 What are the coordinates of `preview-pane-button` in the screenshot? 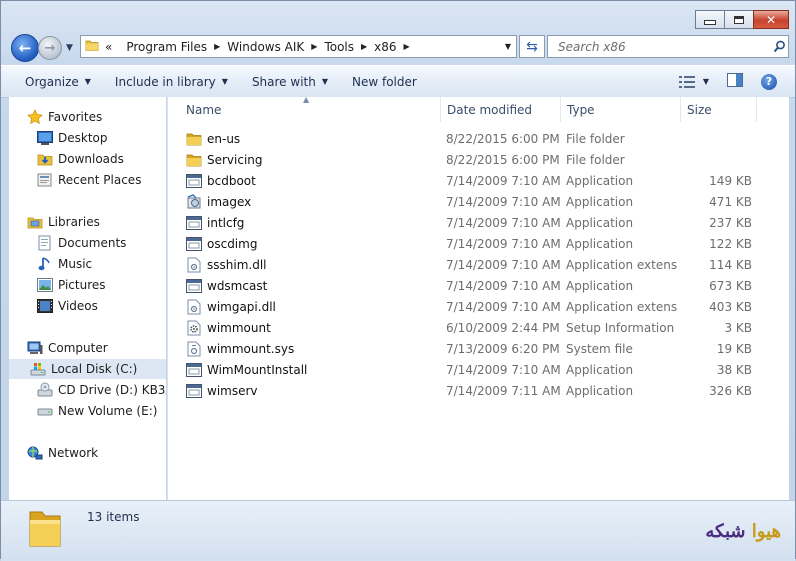 It's located at (735, 81).